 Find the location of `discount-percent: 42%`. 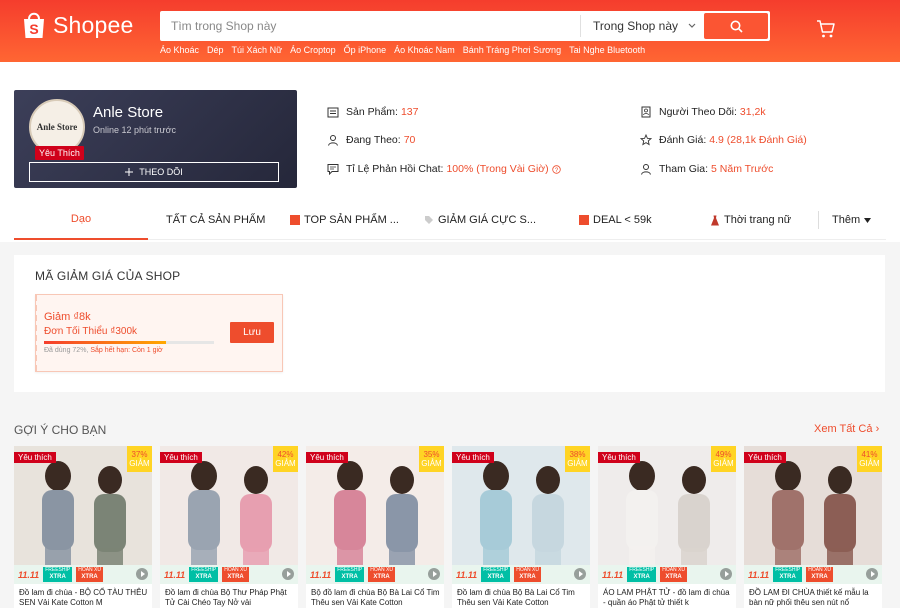

discount-percent: 42% is located at coordinates (285, 454).